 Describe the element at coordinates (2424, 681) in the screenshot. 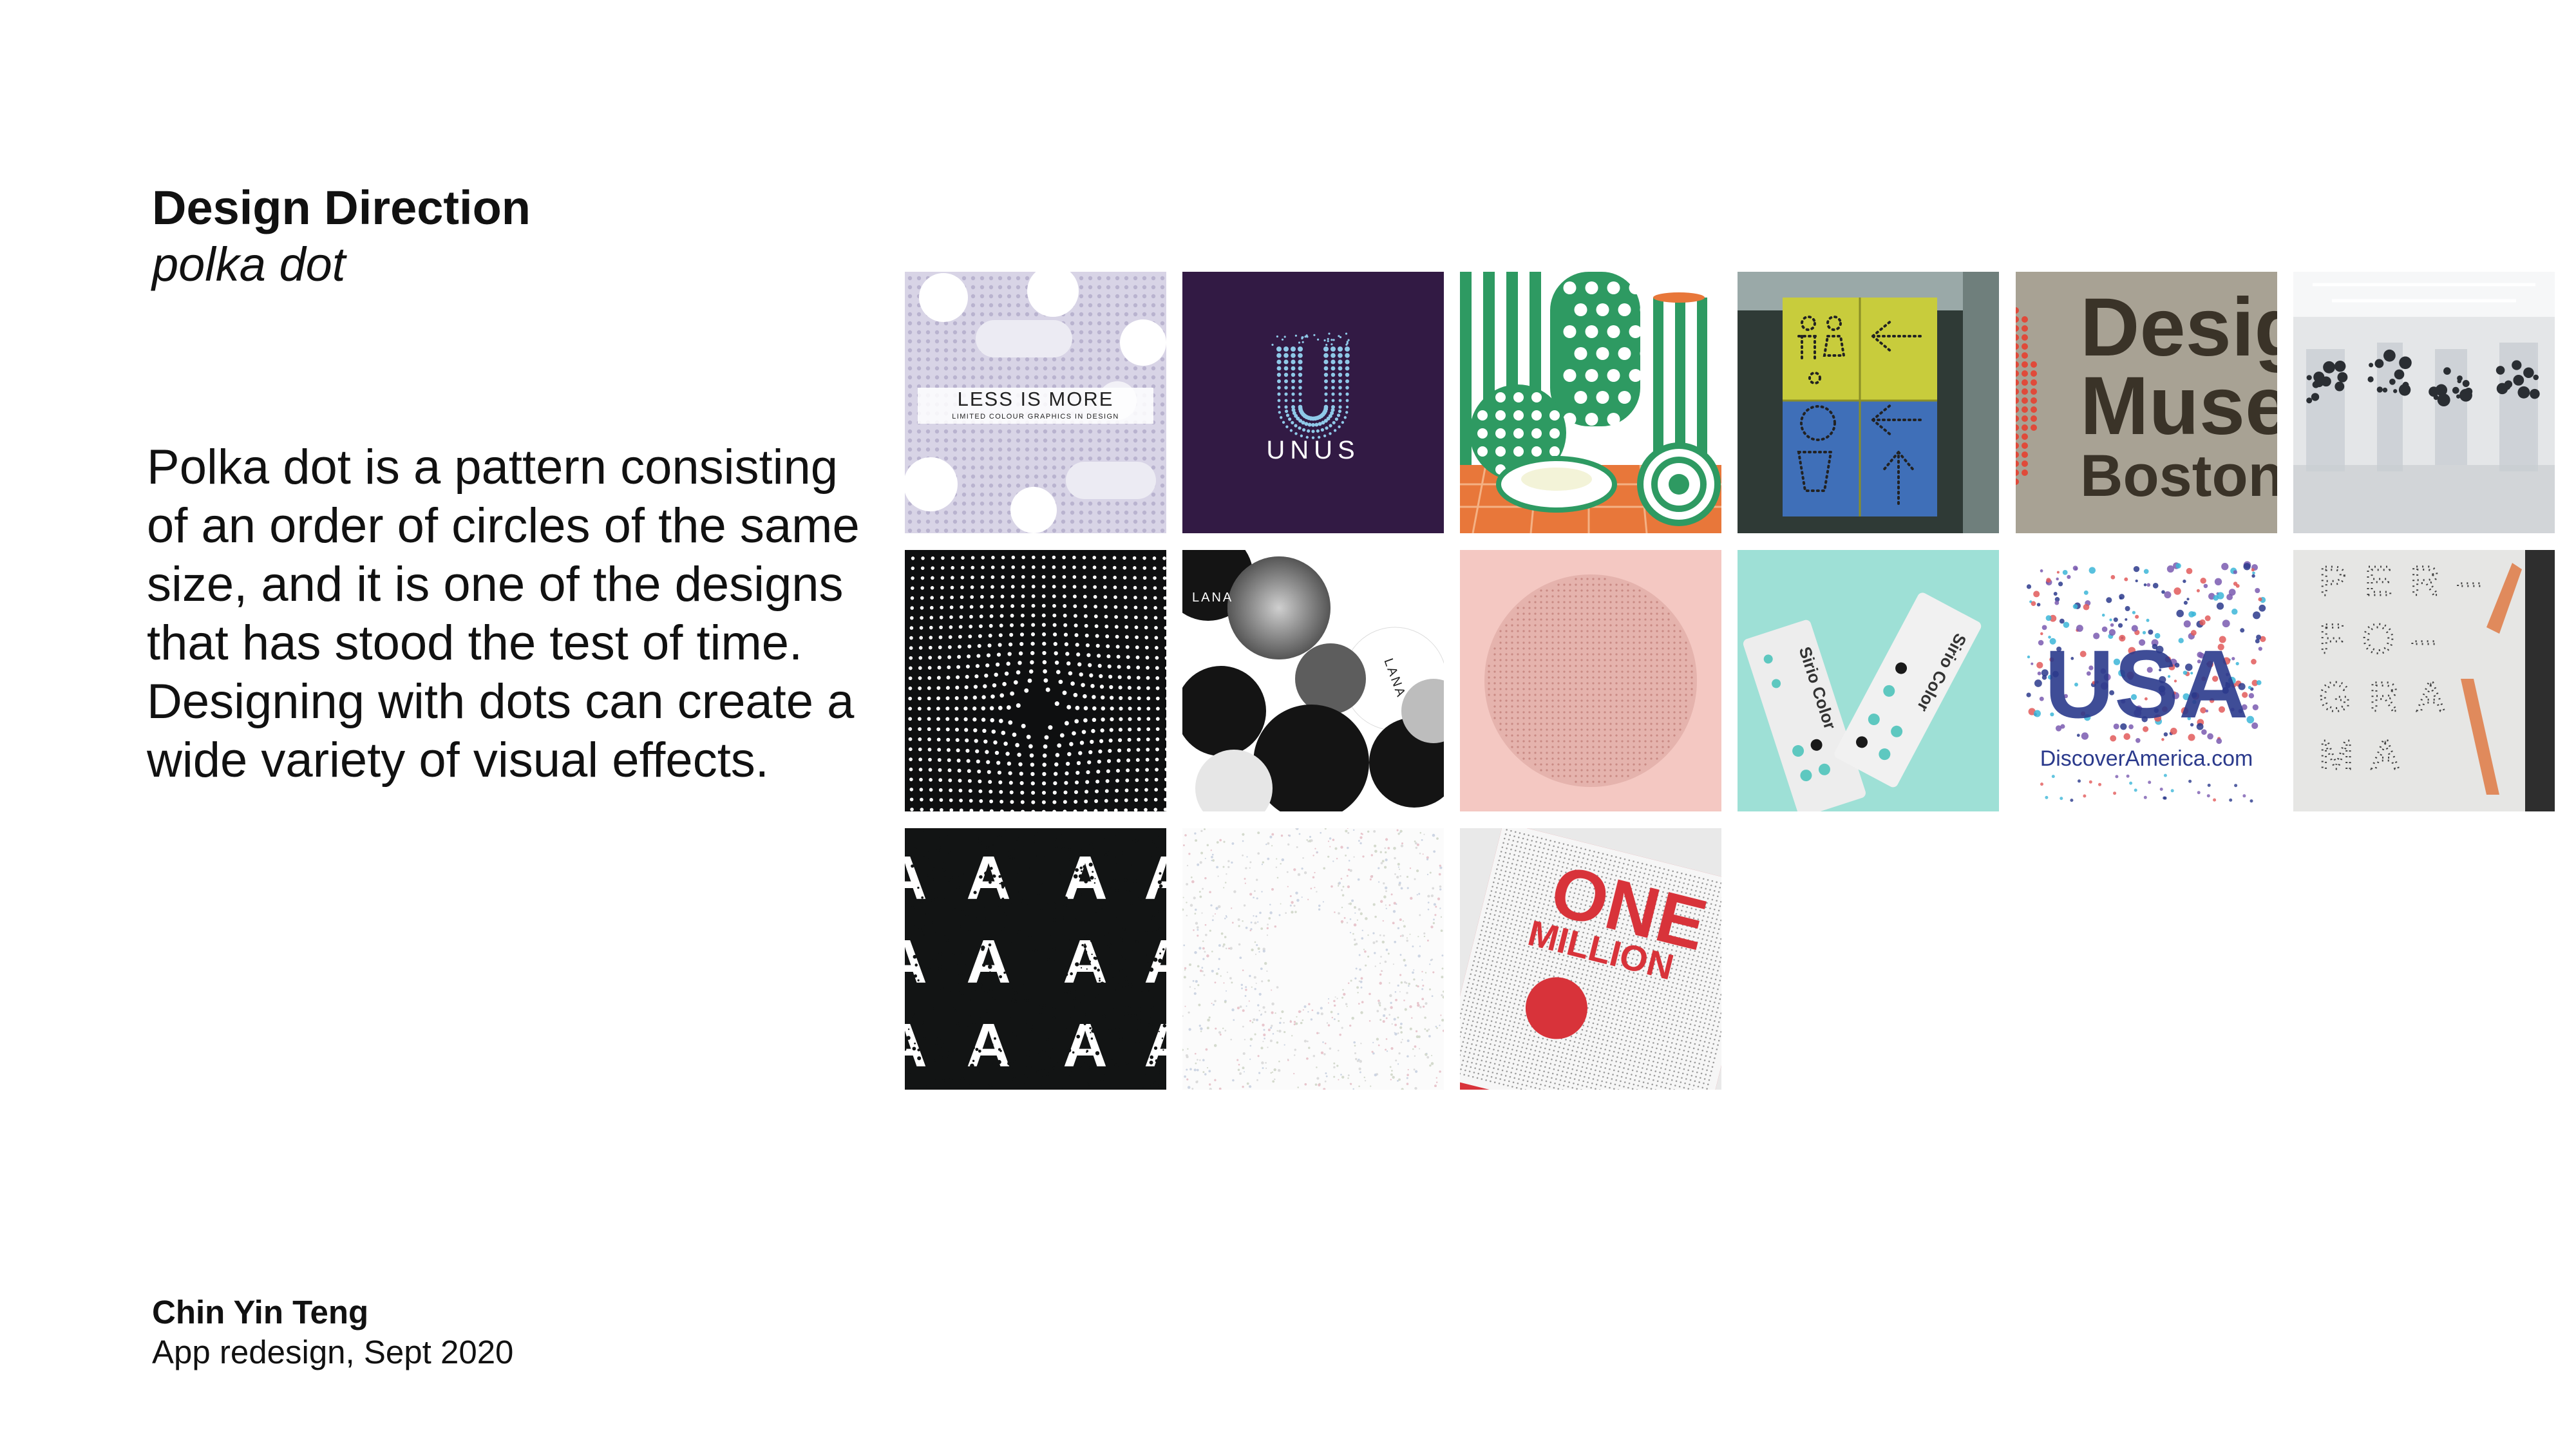

I see `tile-perfograma: PER– FO– GRA MA` at that location.